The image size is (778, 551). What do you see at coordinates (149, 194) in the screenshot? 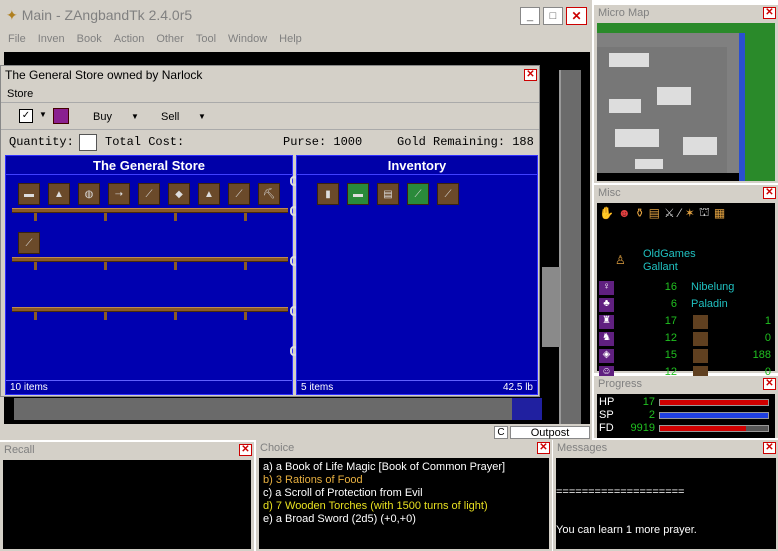
I see `store-item-spike-icon: ⟋` at bounding box center [149, 194].